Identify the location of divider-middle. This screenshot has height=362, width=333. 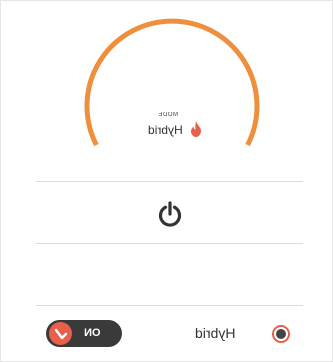
(169, 243).